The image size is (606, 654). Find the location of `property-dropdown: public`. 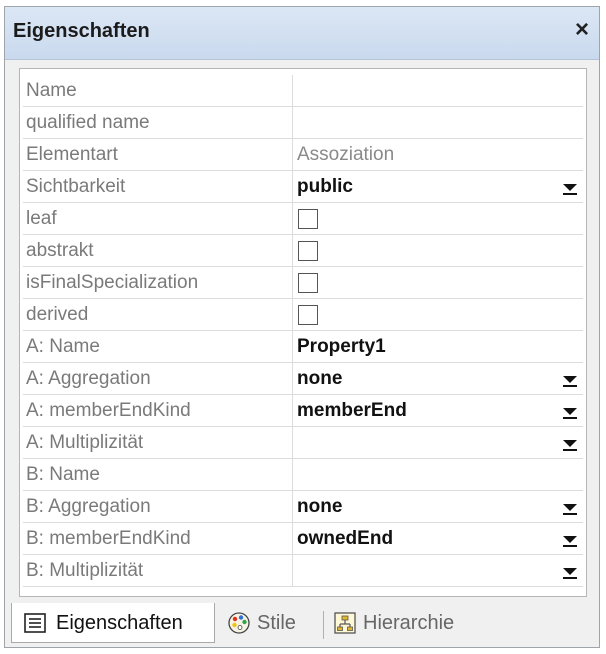

property-dropdown: public is located at coordinates (440, 186).